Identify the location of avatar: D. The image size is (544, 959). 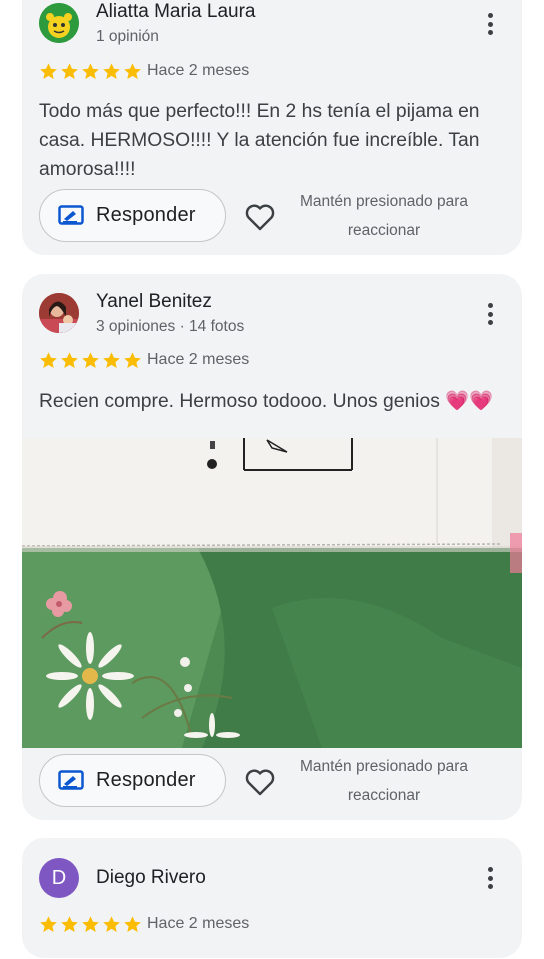
(59, 878).